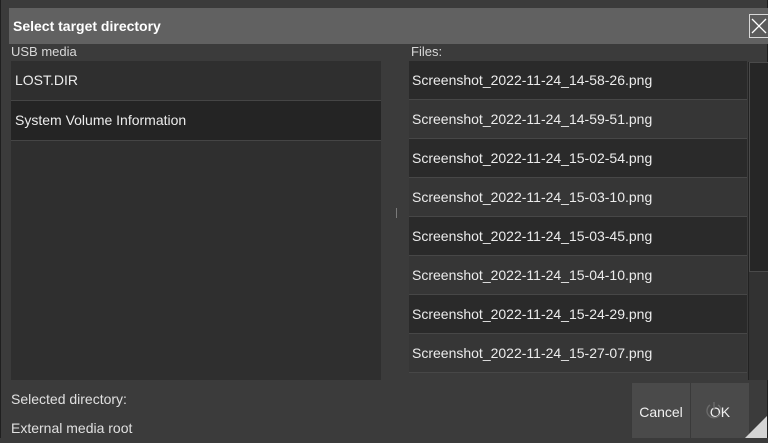 The height and width of the screenshot is (443, 768). I want to click on file-name: Screenshot_2022-11-24_15-24-29.png, so click(532, 314).